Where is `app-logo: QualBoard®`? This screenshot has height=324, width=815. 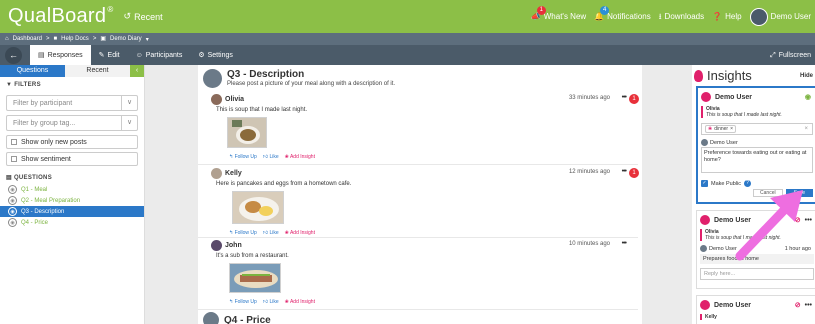 app-logo: QualBoard® is located at coordinates (61, 16).